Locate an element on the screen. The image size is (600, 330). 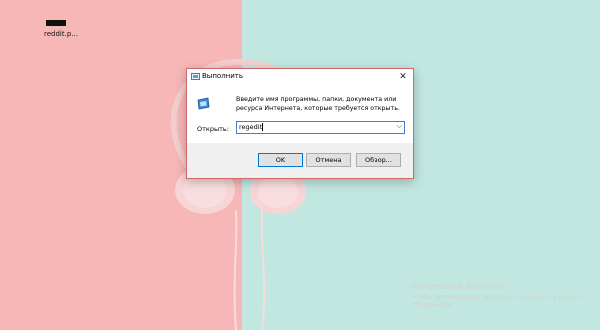
shortcut-file-icon is located at coordinates (56, 23).